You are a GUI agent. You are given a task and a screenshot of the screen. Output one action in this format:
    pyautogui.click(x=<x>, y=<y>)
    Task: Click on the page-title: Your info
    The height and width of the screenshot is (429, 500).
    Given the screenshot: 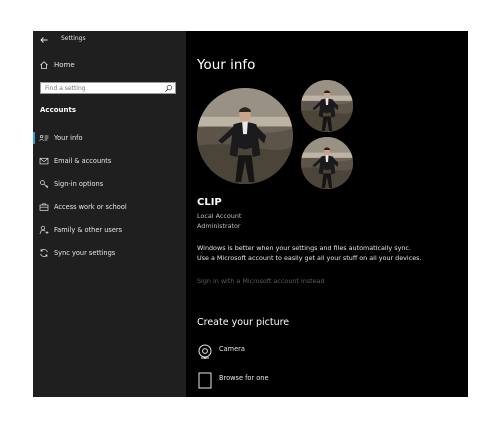 What is the action you would take?
    pyautogui.click(x=226, y=65)
    